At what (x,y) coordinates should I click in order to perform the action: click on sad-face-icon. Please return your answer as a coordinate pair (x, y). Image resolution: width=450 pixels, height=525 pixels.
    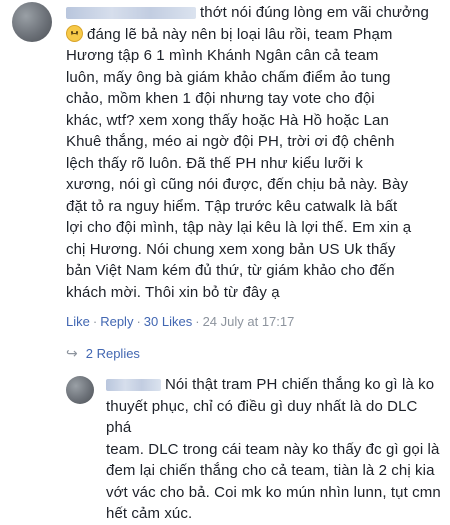
    Looking at the image, I should click on (74, 33).